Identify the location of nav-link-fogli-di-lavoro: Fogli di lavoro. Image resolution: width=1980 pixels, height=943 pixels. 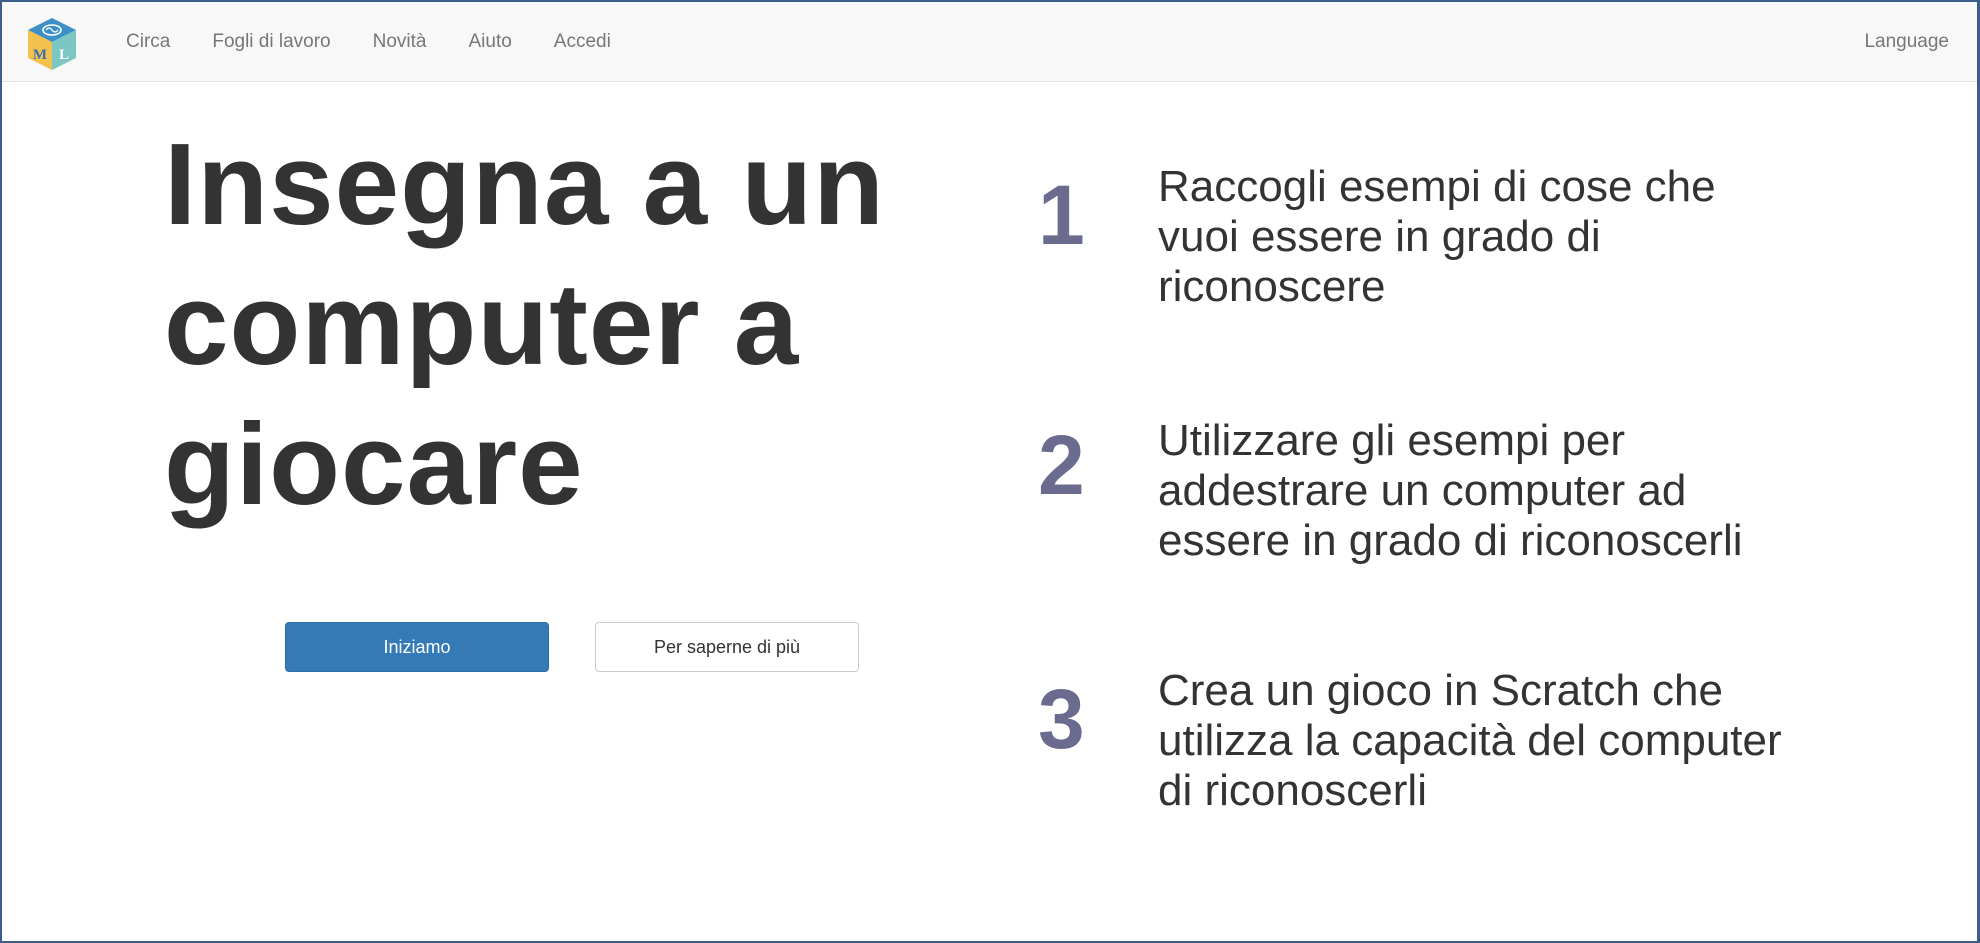
(271, 42).